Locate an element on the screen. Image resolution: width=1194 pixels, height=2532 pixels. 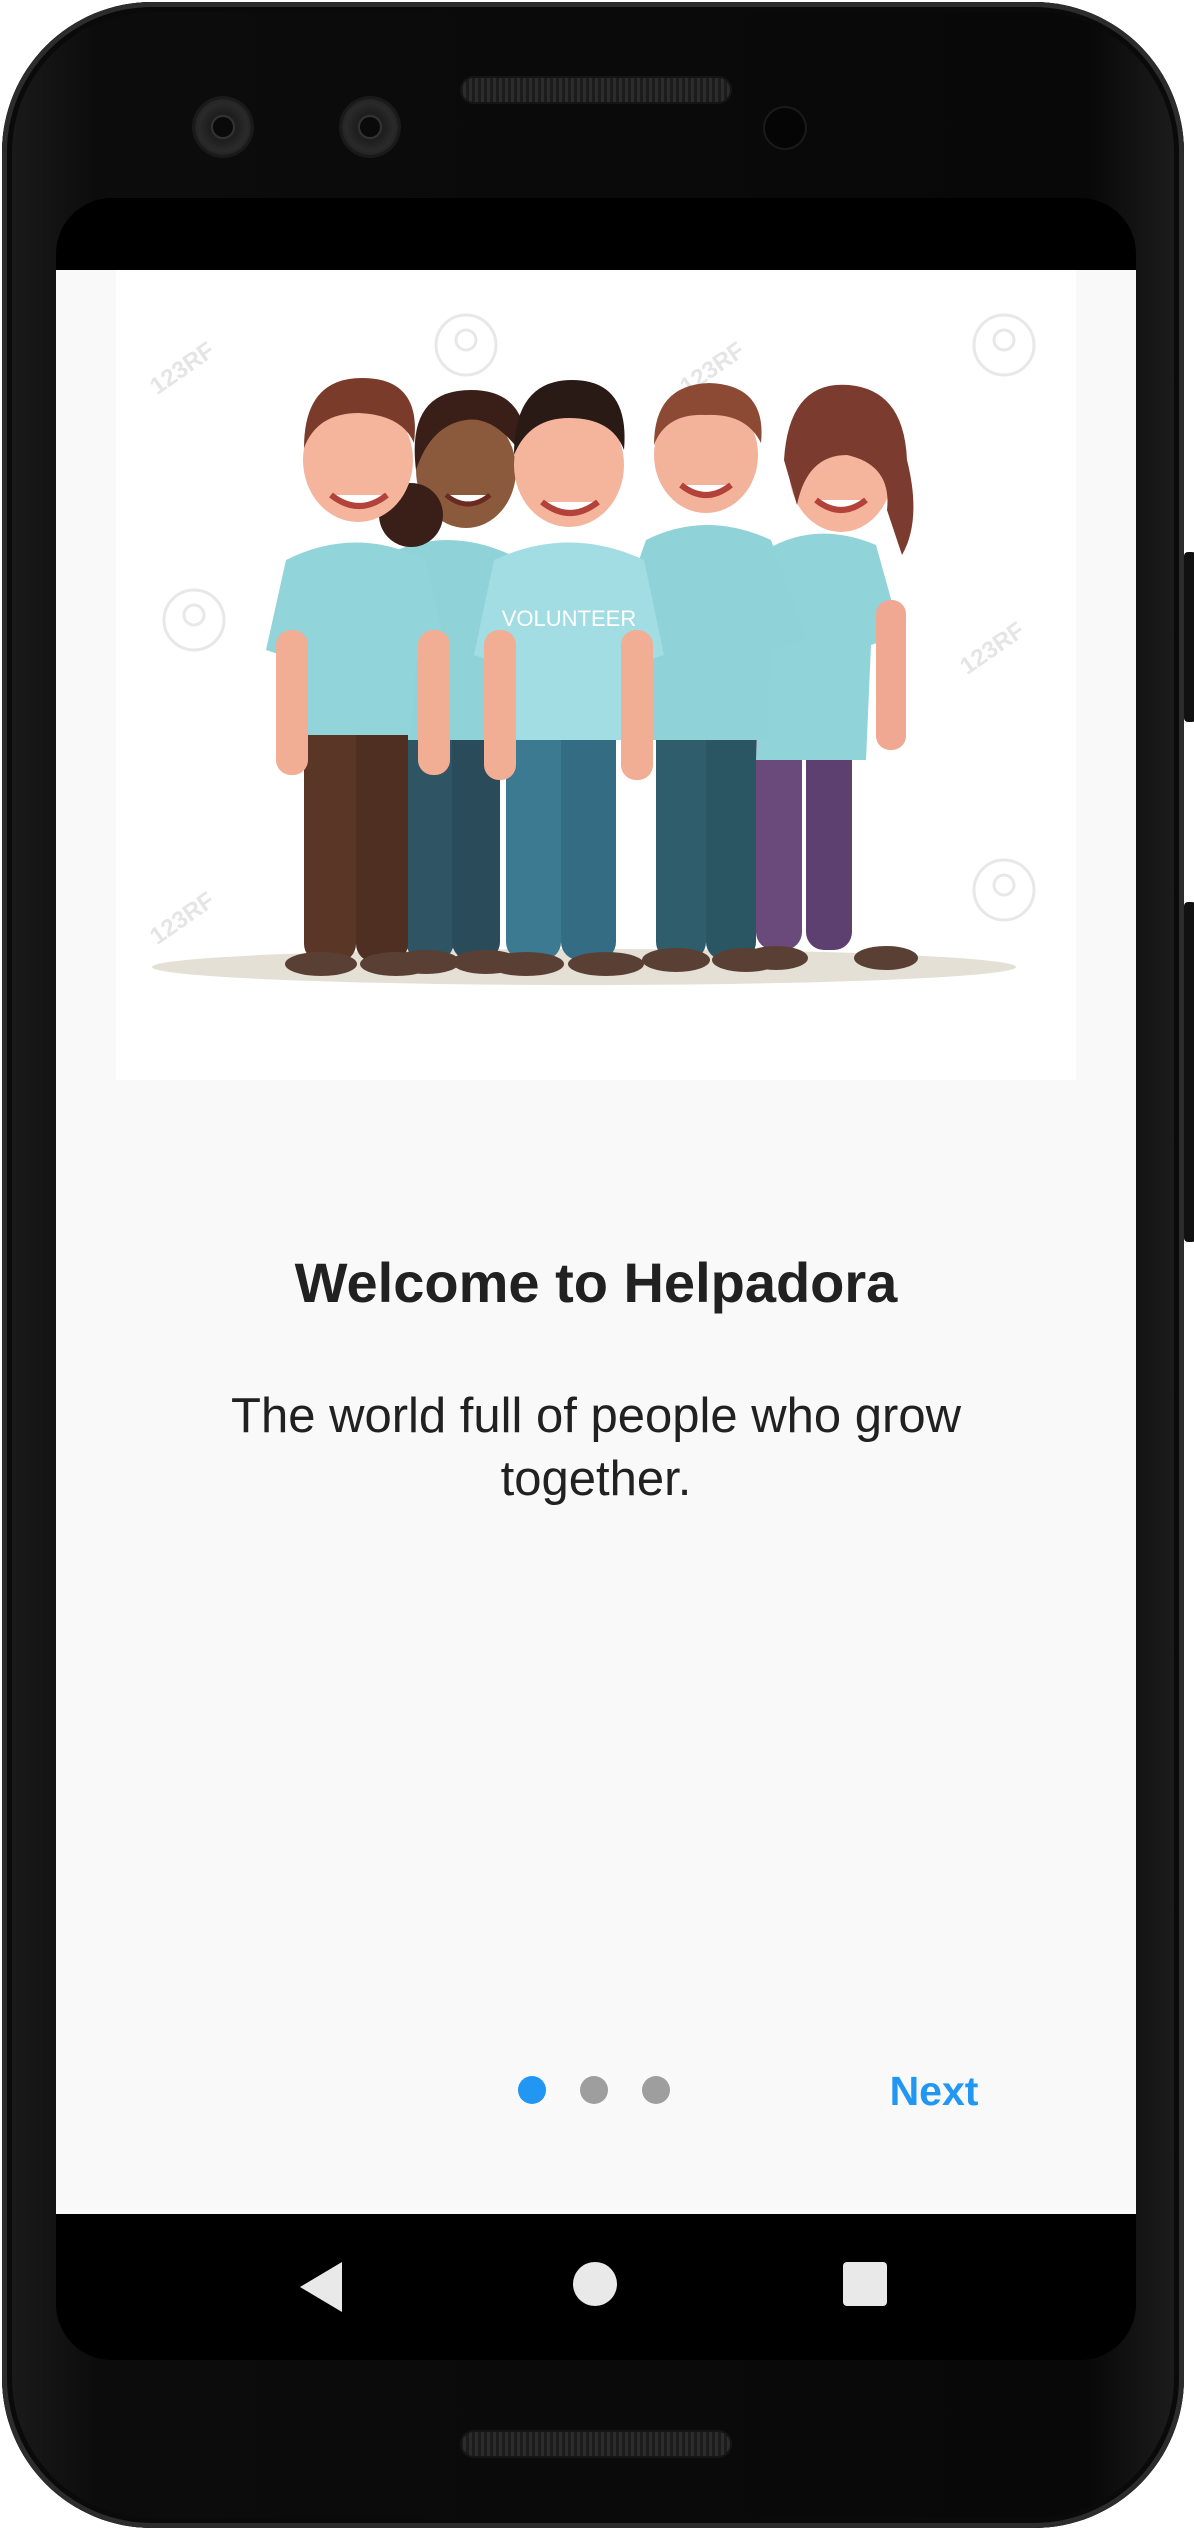
proximity-sensor is located at coordinates (785, 128).